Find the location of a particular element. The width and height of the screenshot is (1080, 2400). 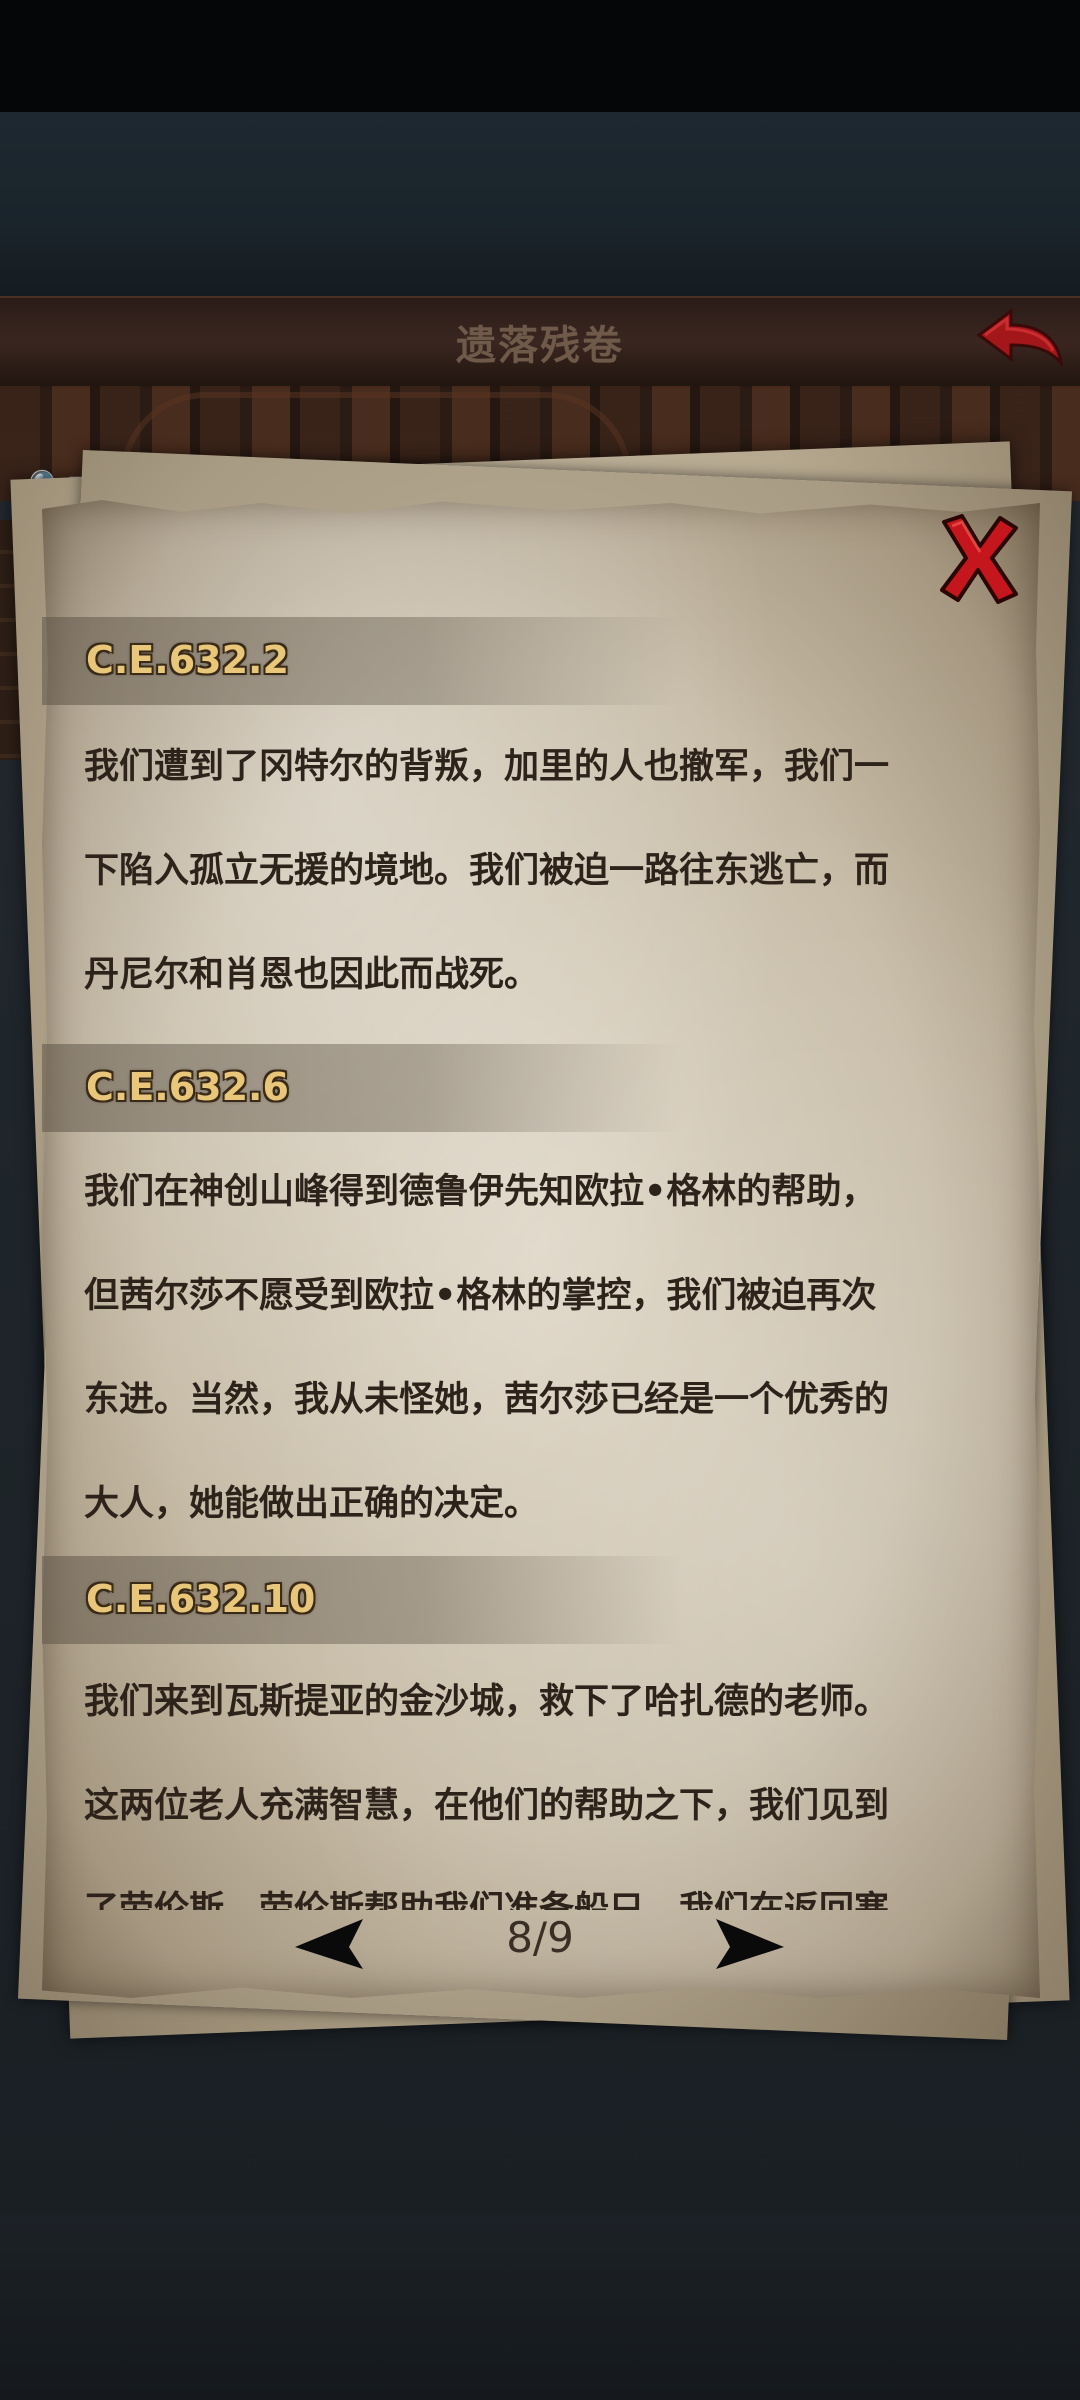

next-page-button is located at coordinates (750, 1944).